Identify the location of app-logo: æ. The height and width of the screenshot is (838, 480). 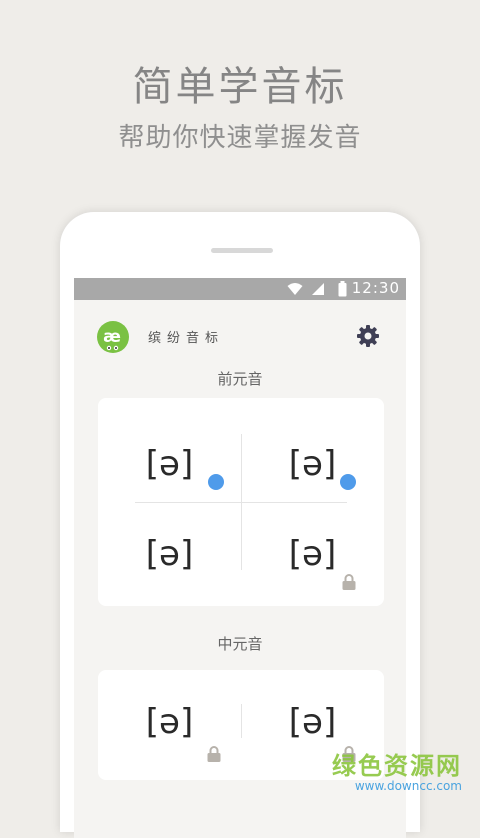
(113, 337).